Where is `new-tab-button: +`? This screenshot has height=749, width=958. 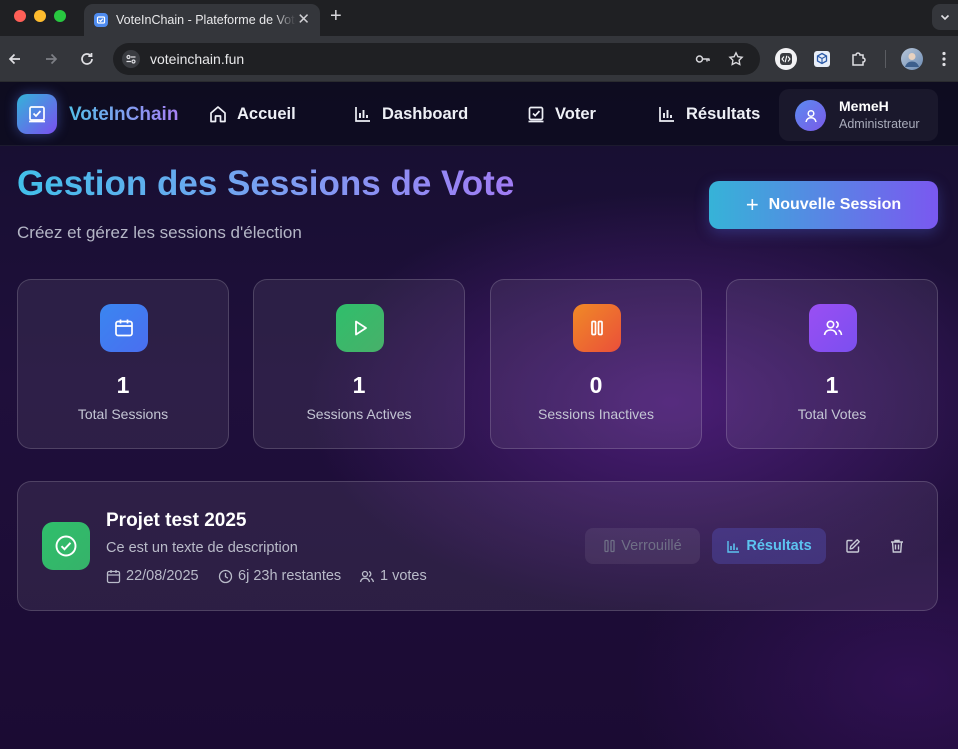
new-tab-button: + is located at coordinates (336, 16).